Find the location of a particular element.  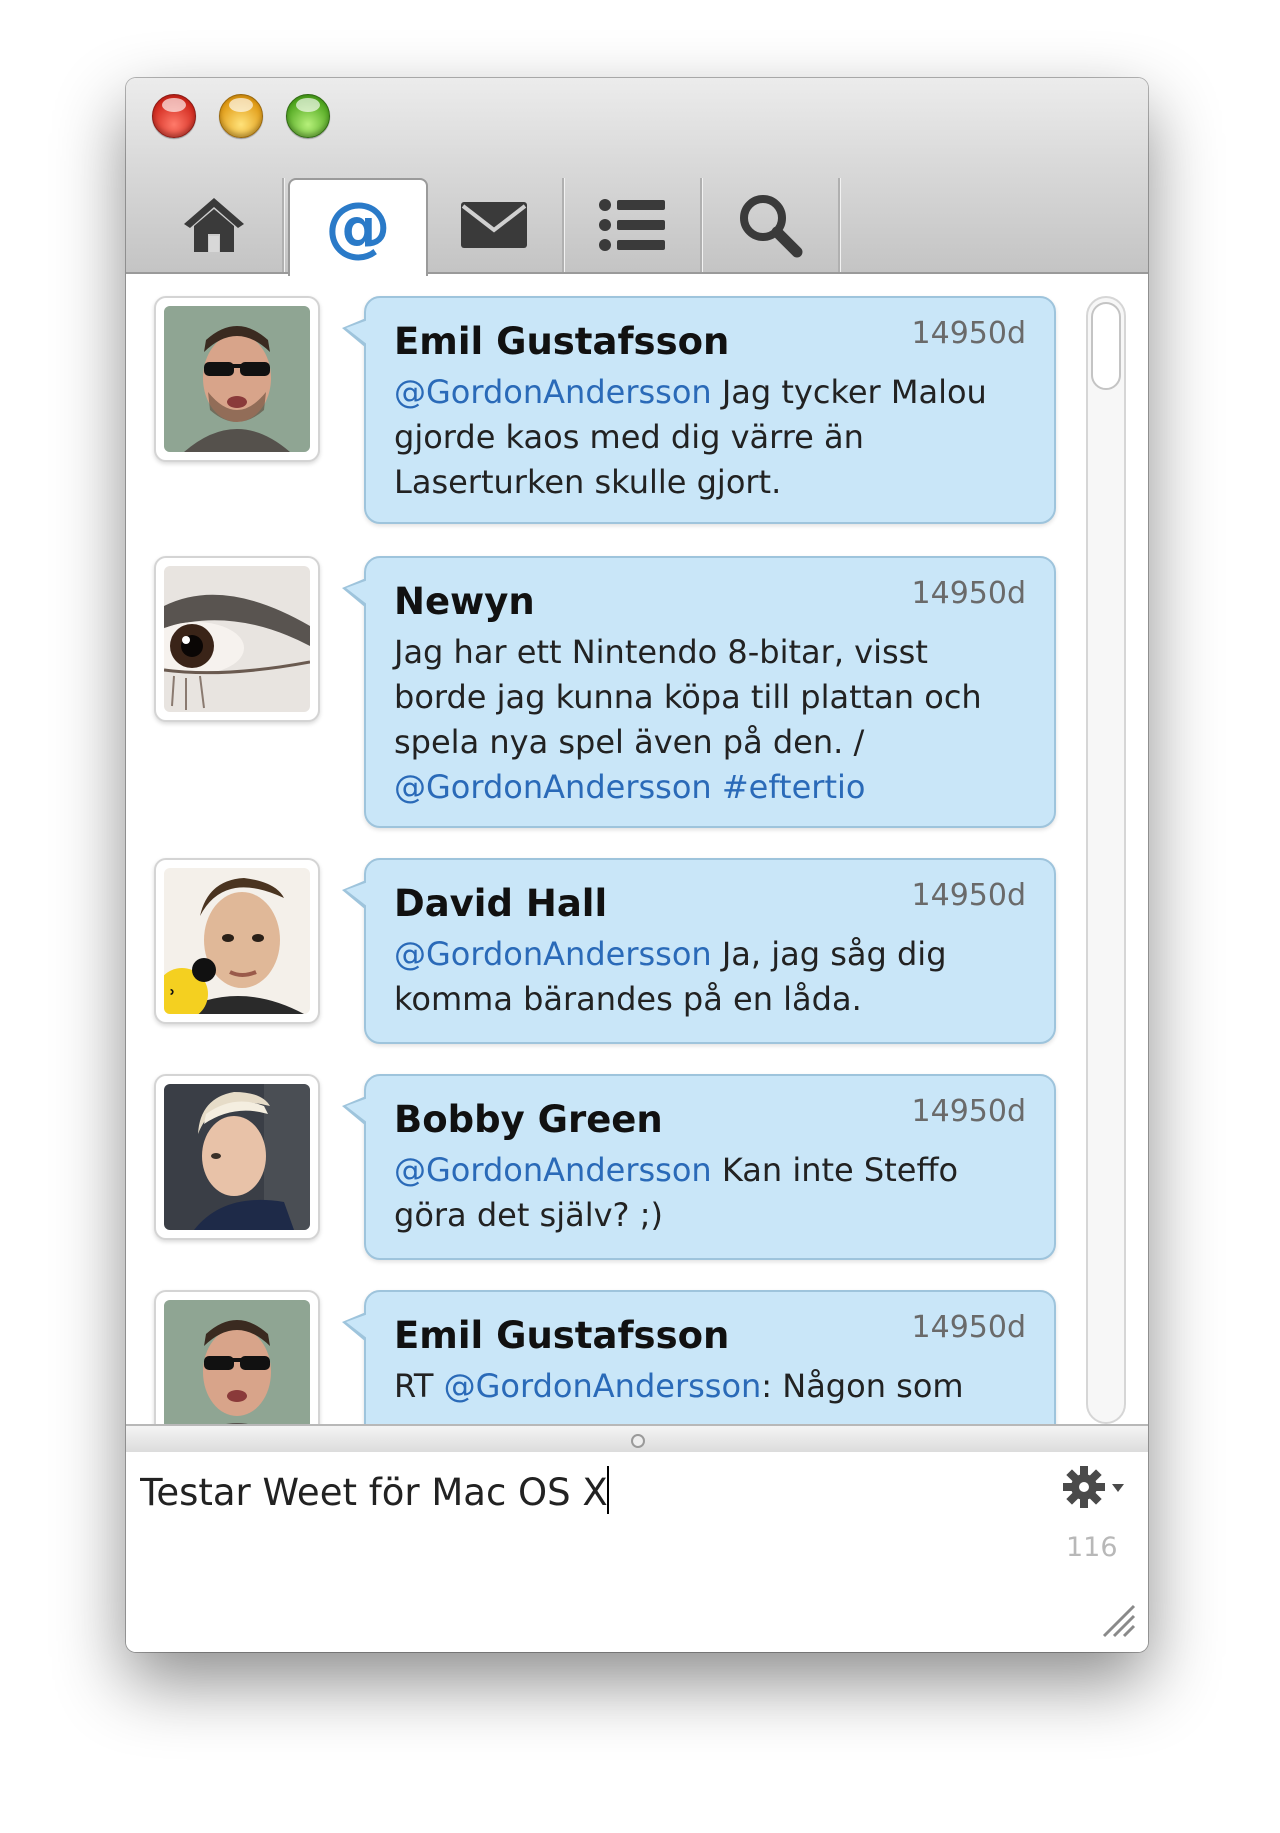

tweet-text: RT @GordonAndersson: Någon som is located at coordinates (710, 1386).